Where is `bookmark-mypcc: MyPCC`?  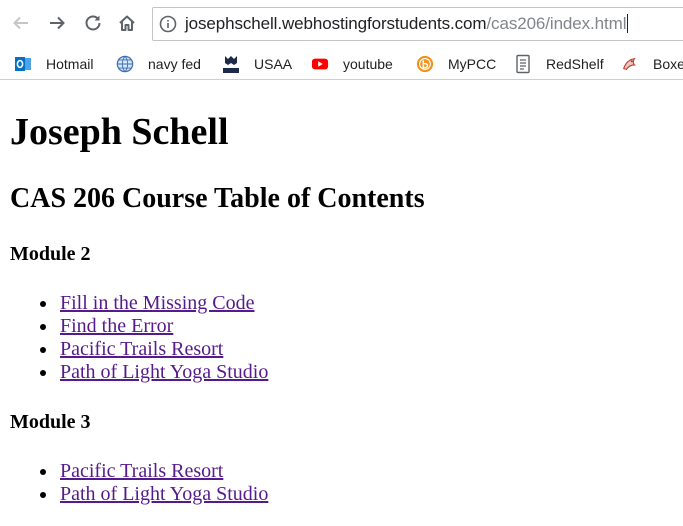
bookmark-mypcc: MyPCC is located at coordinates (456, 64).